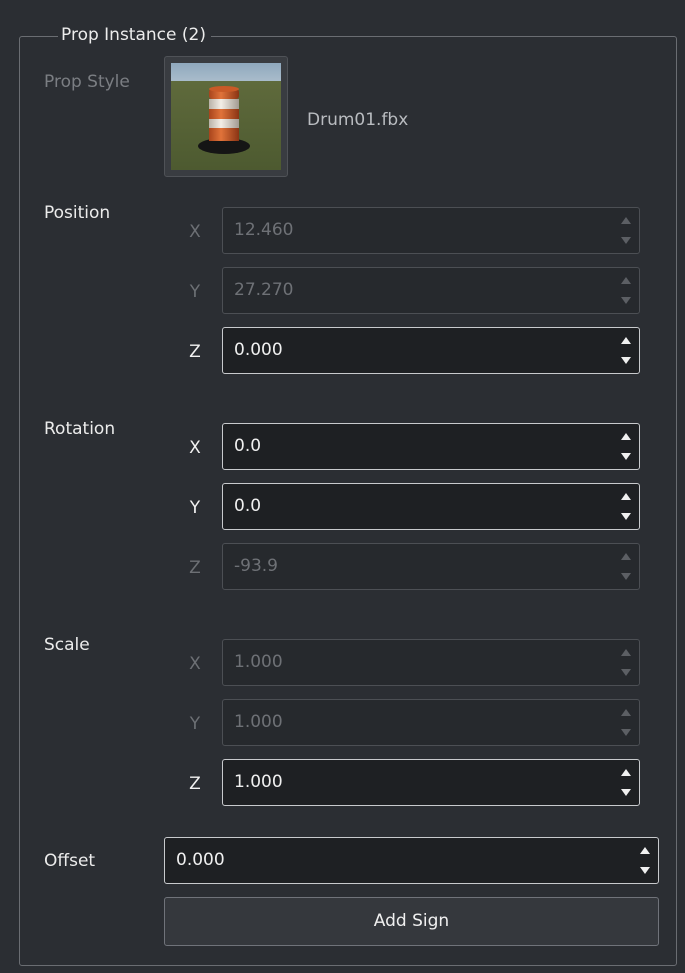 The width and height of the screenshot is (685, 973). What do you see at coordinates (258, 350) in the screenshot?
I see `position-z-value: 0.000` at bounding box center [258, 350].